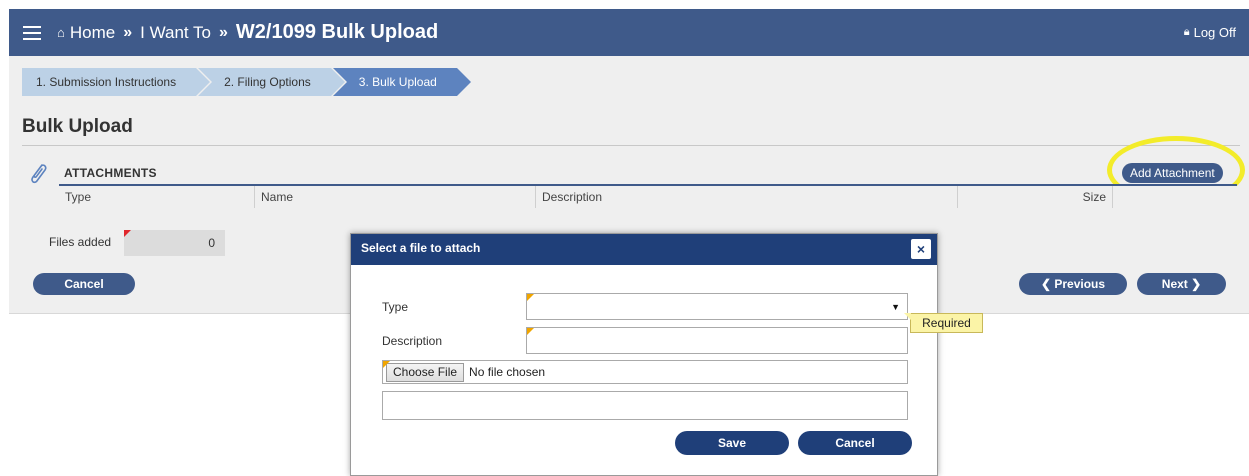  Describe the element at coordinates (110, 173) in the screenshot. I see `attachments-heading: ATTACHMENTS` at that location.